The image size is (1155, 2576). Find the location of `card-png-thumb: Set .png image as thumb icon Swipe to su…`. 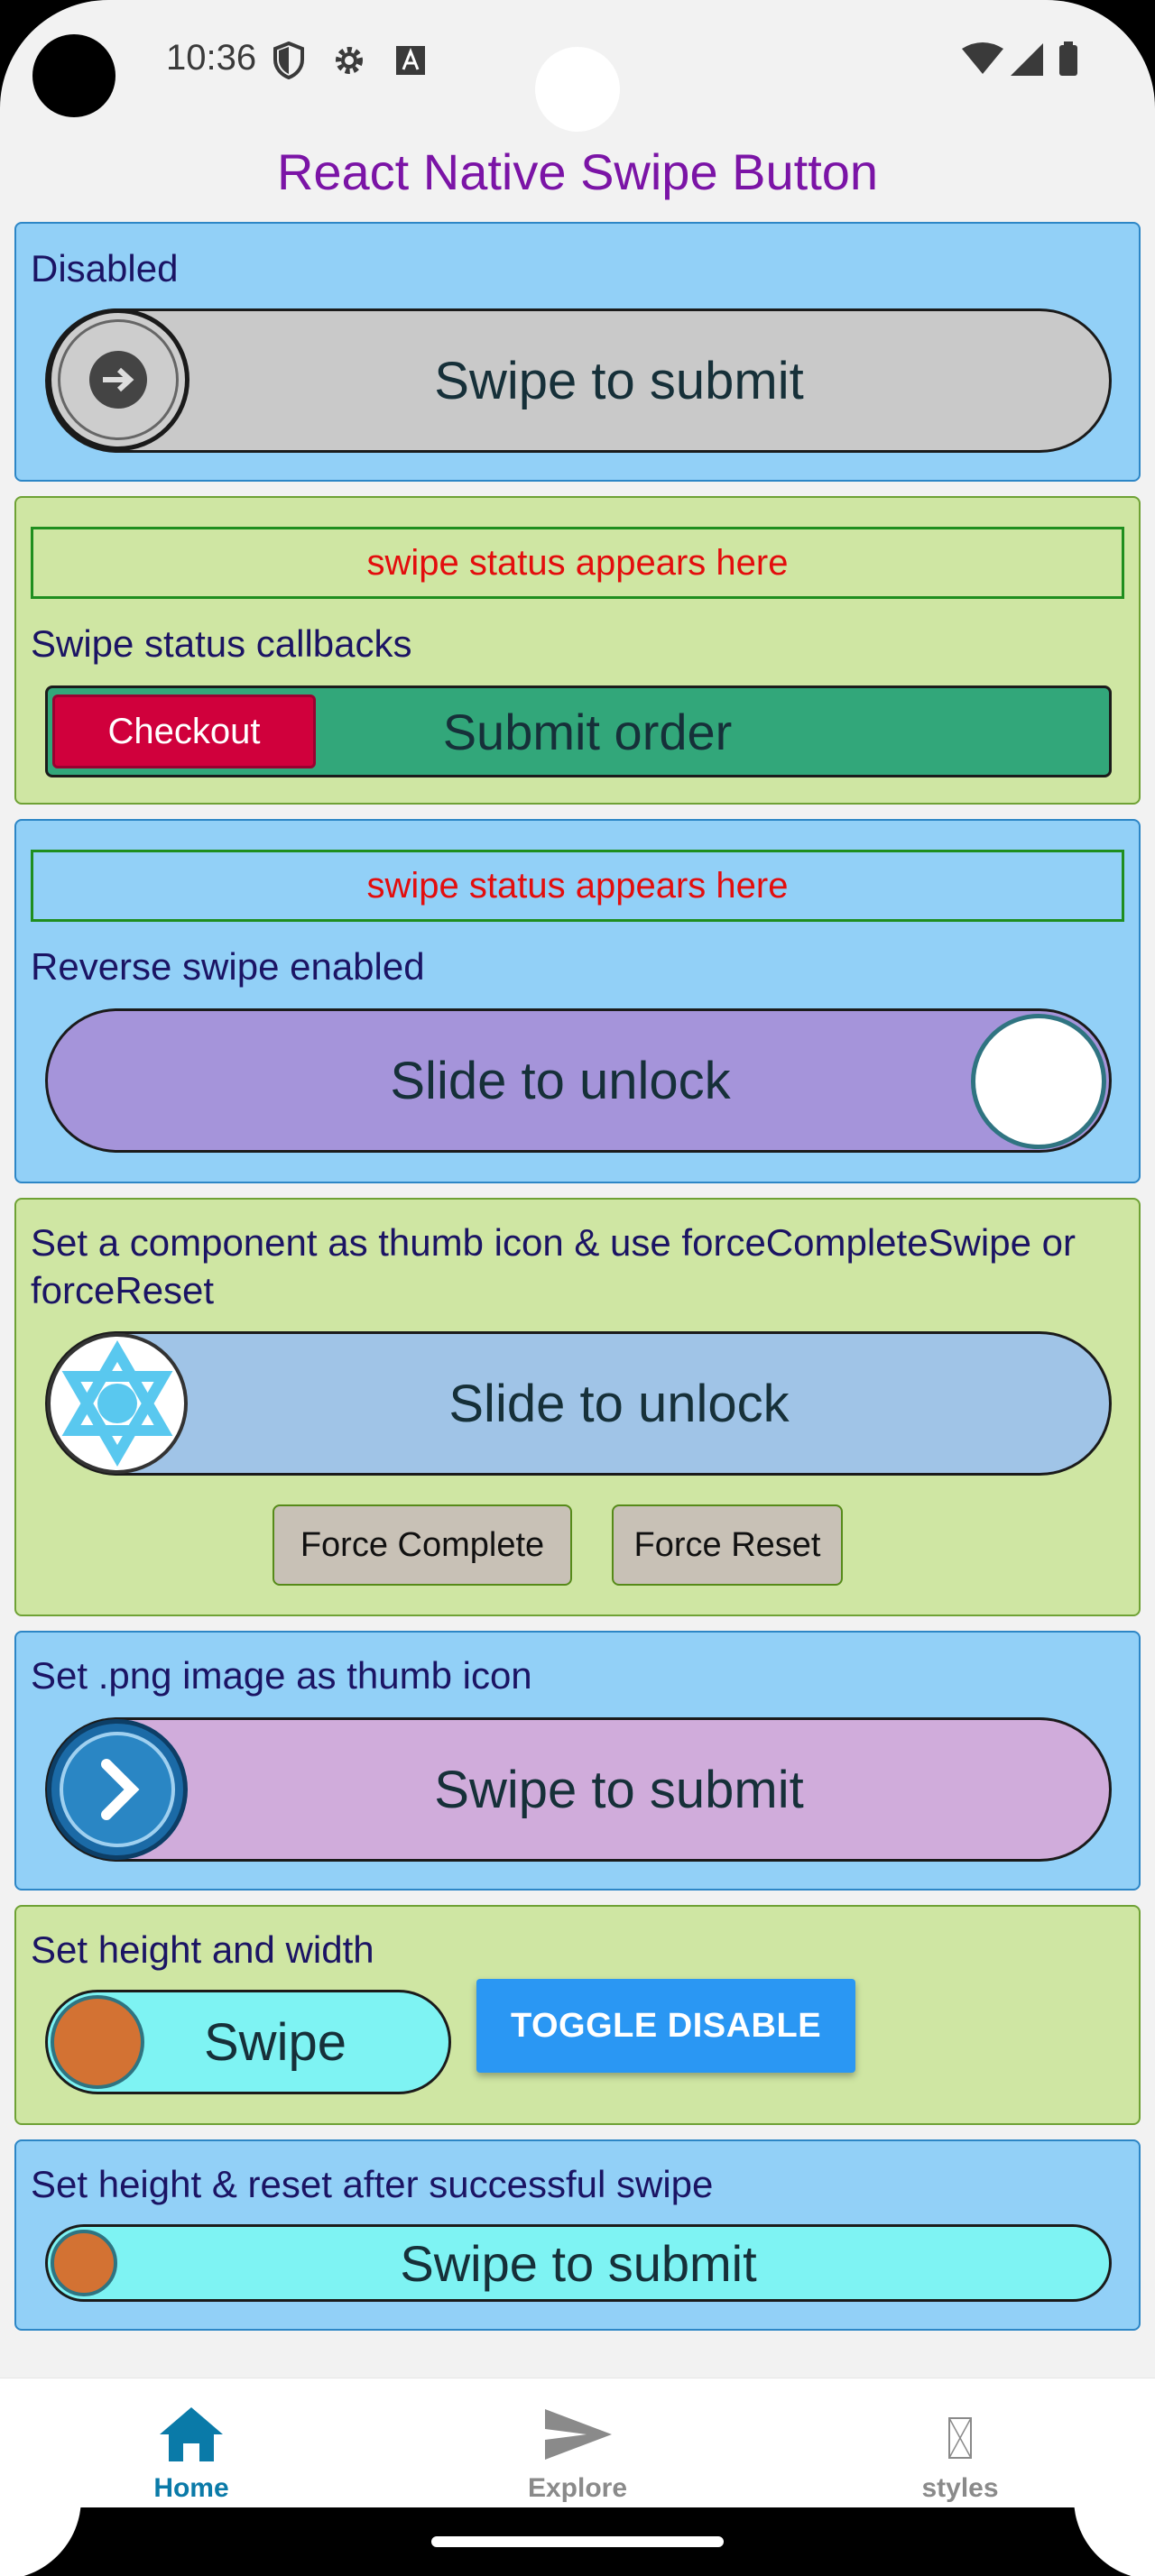

card-png-thumb: Set .png image as thumb icon Swipe to su… is located at coordinates (577, 1761).